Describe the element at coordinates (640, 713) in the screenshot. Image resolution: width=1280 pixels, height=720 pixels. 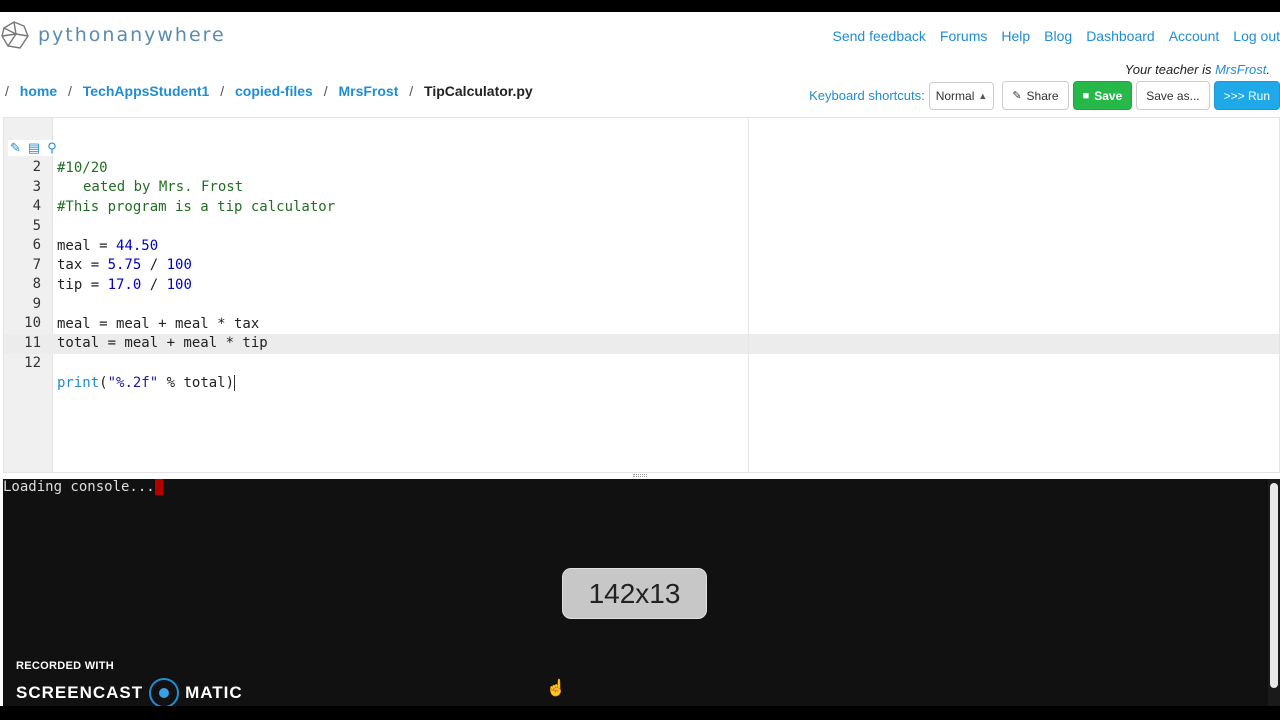
I see `recording-bottom-bar` at that location.